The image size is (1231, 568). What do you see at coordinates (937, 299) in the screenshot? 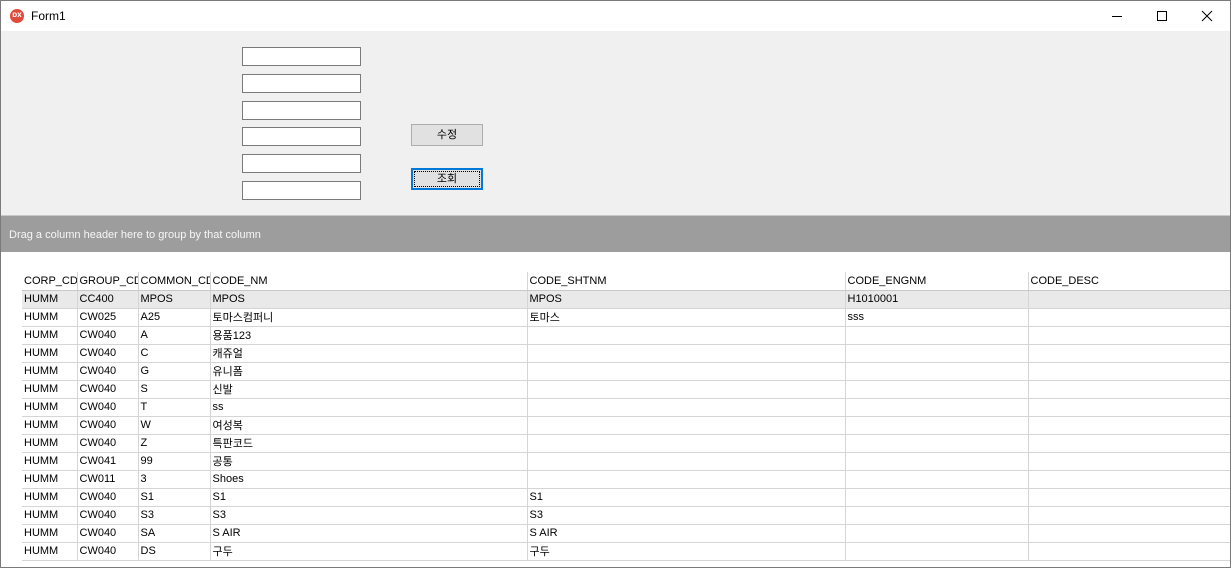
I see `table-cell: H1010001` at bounding box center [937, 299].